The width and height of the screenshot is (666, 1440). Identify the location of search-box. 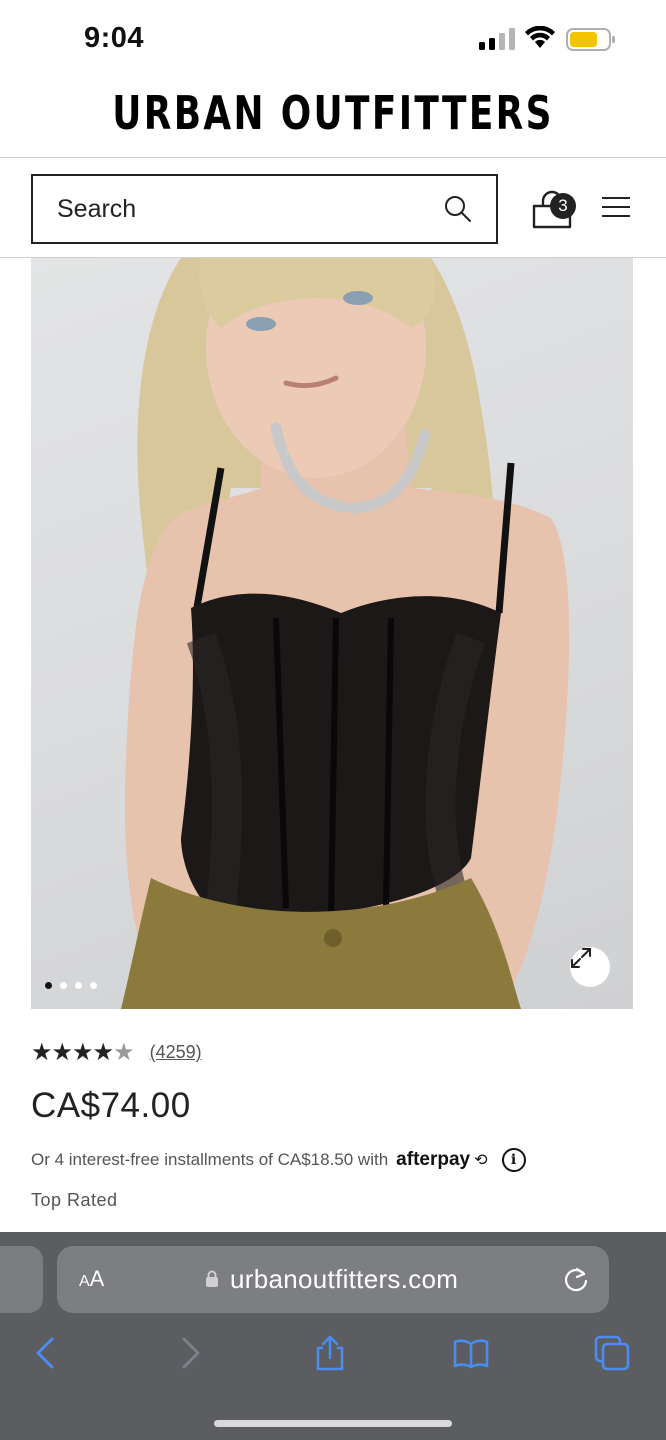
(264, 209).